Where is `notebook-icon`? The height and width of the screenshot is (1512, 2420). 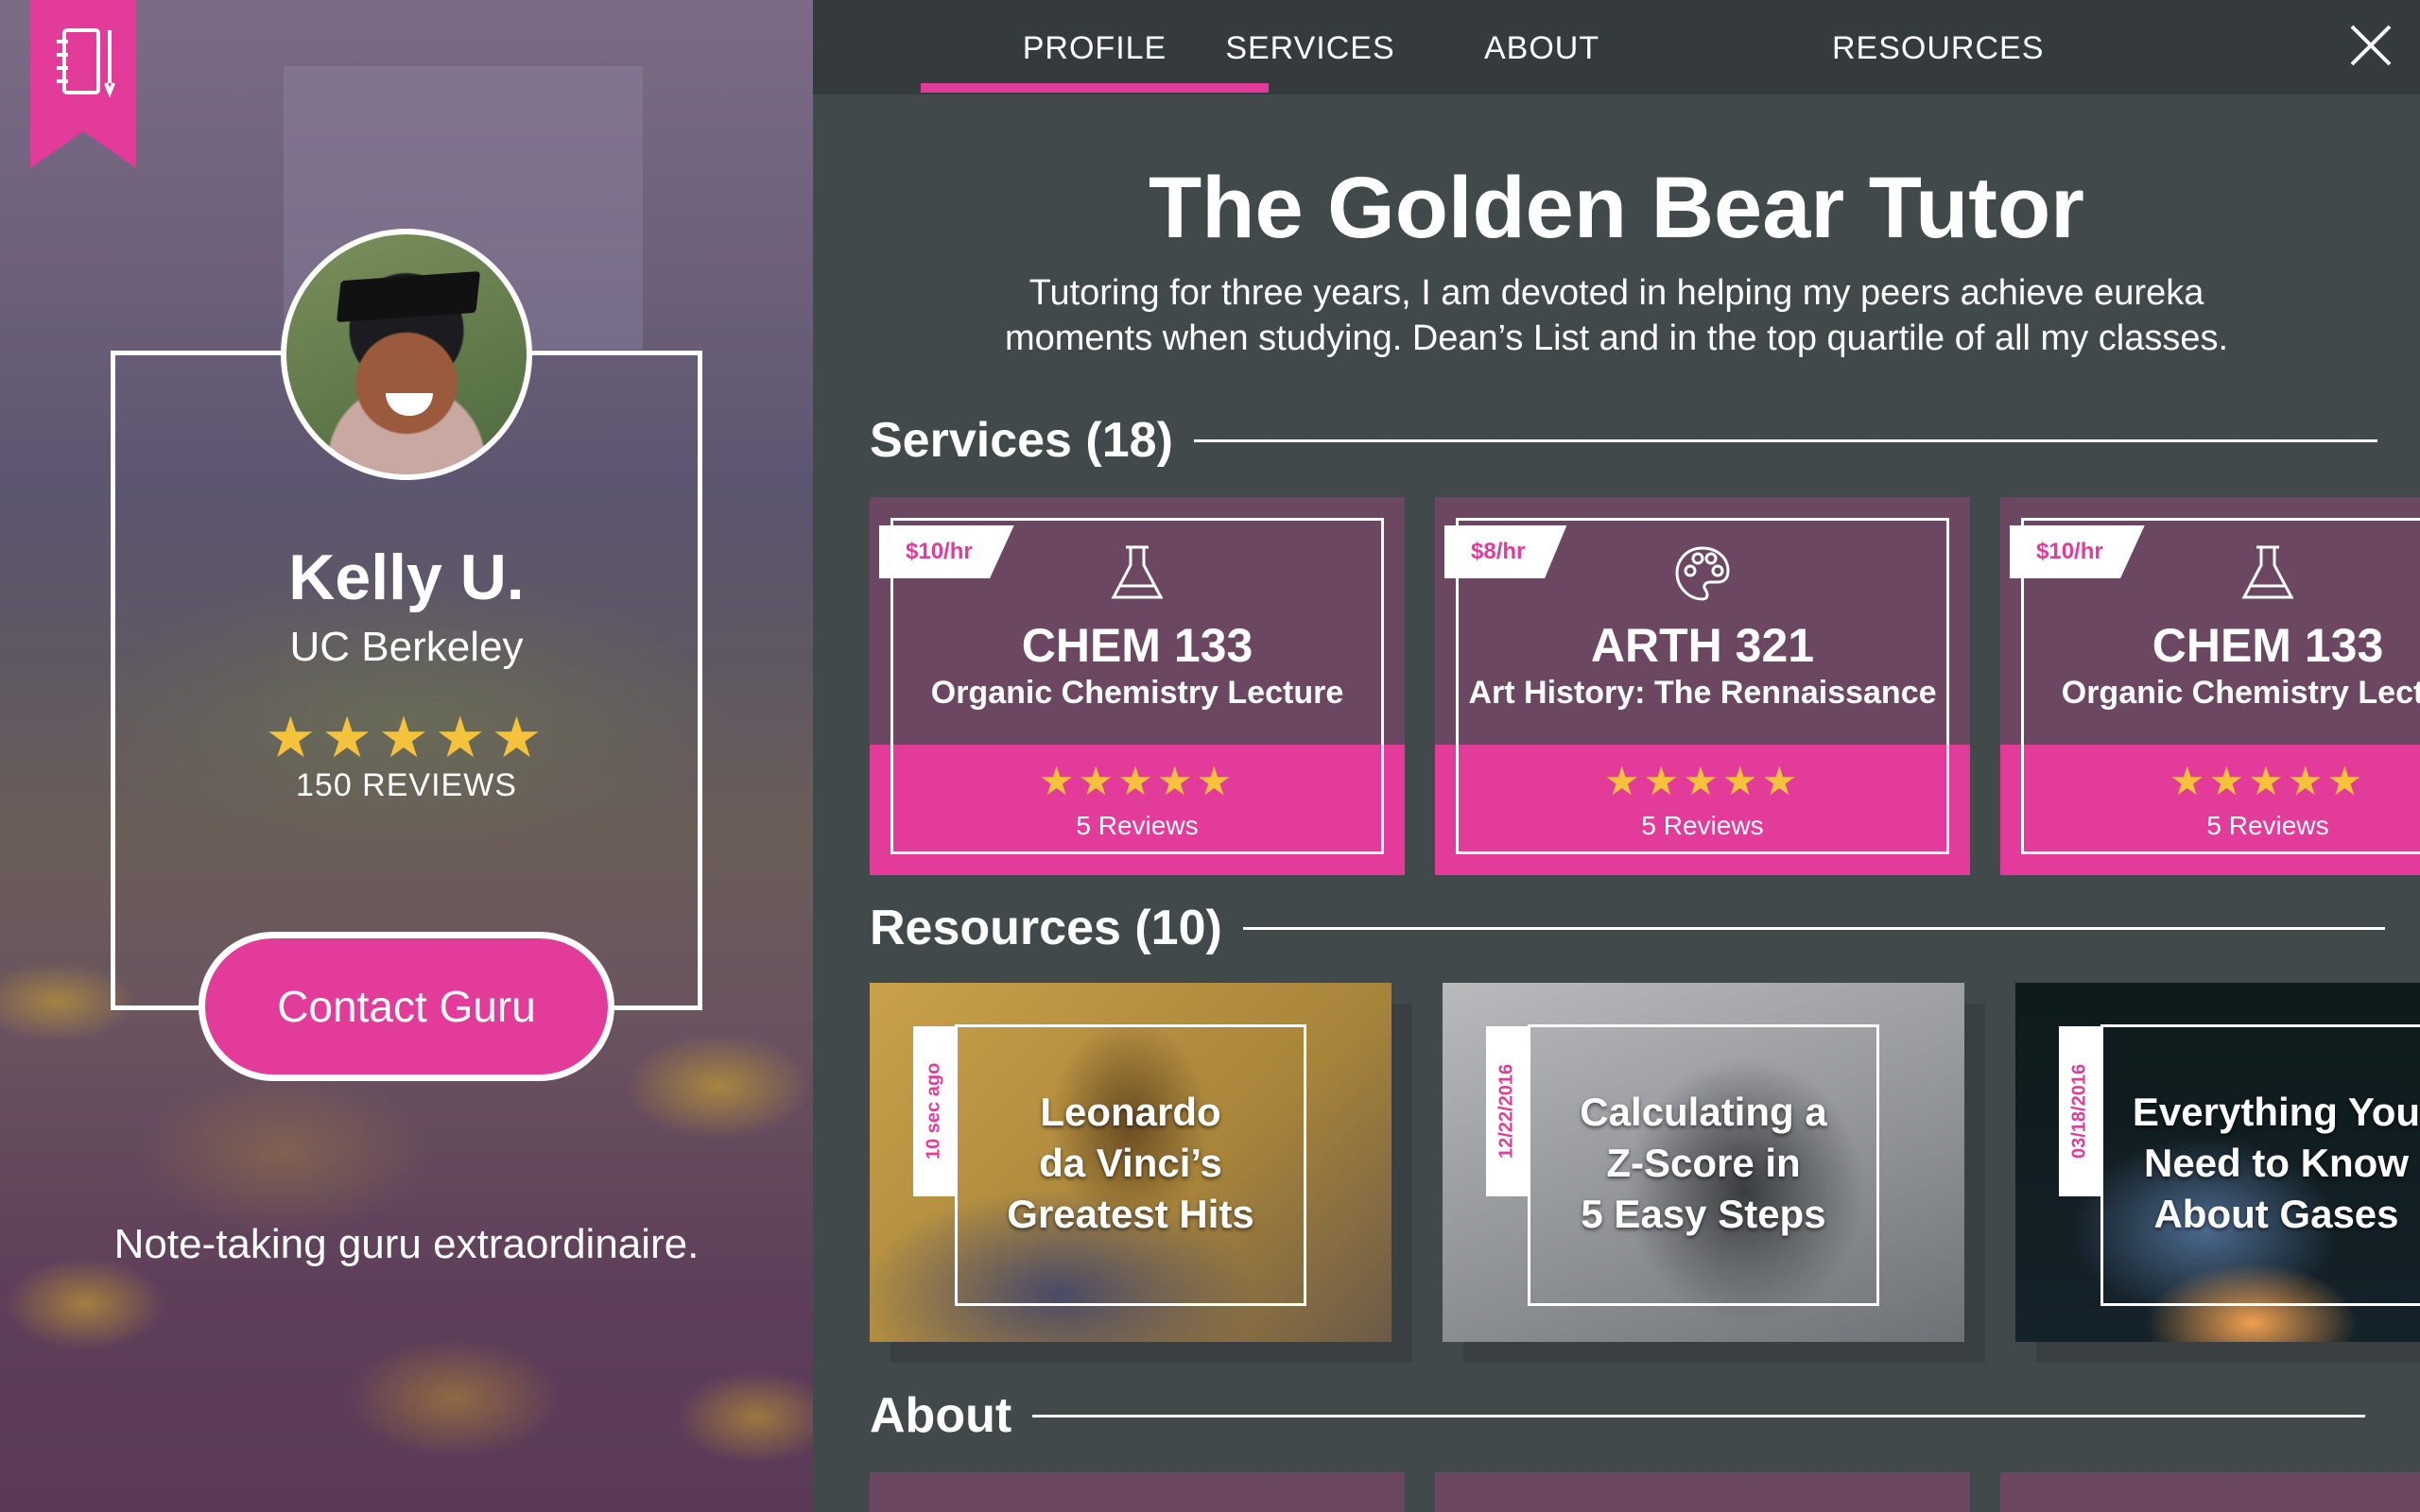
notebook-icon is located at coordinates (86, 63).